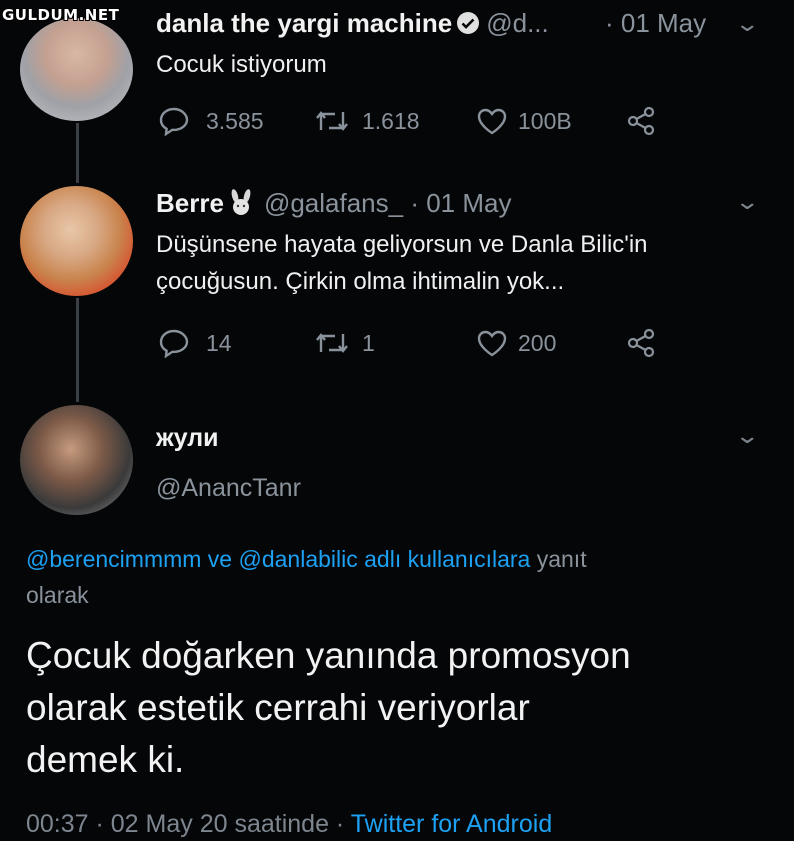  I want to click on avatar-zhuli, so click(76, 460).